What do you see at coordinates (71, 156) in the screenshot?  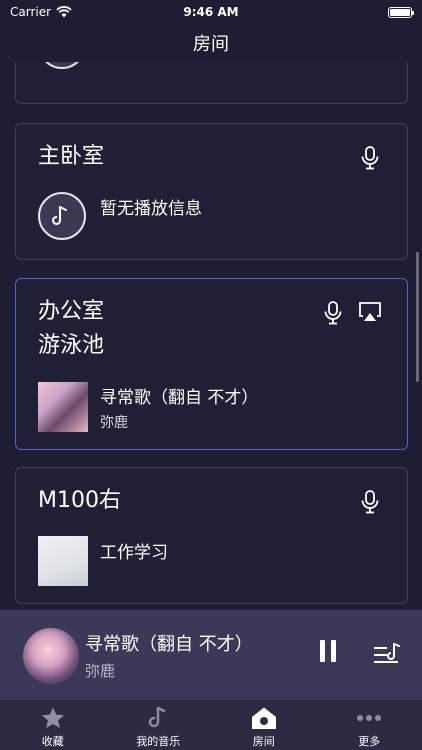 I see `room-name: 主卧室` at bounding box center [71, 156].